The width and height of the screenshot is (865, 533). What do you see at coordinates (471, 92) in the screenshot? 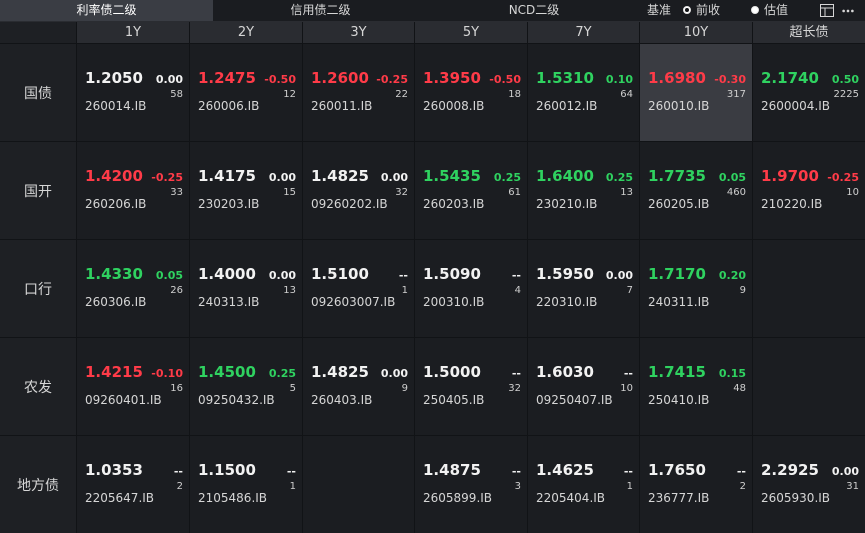
I see `quote-cell: 1.3950 -0.50 18 260008.IB` at bounding box center [471, 92].